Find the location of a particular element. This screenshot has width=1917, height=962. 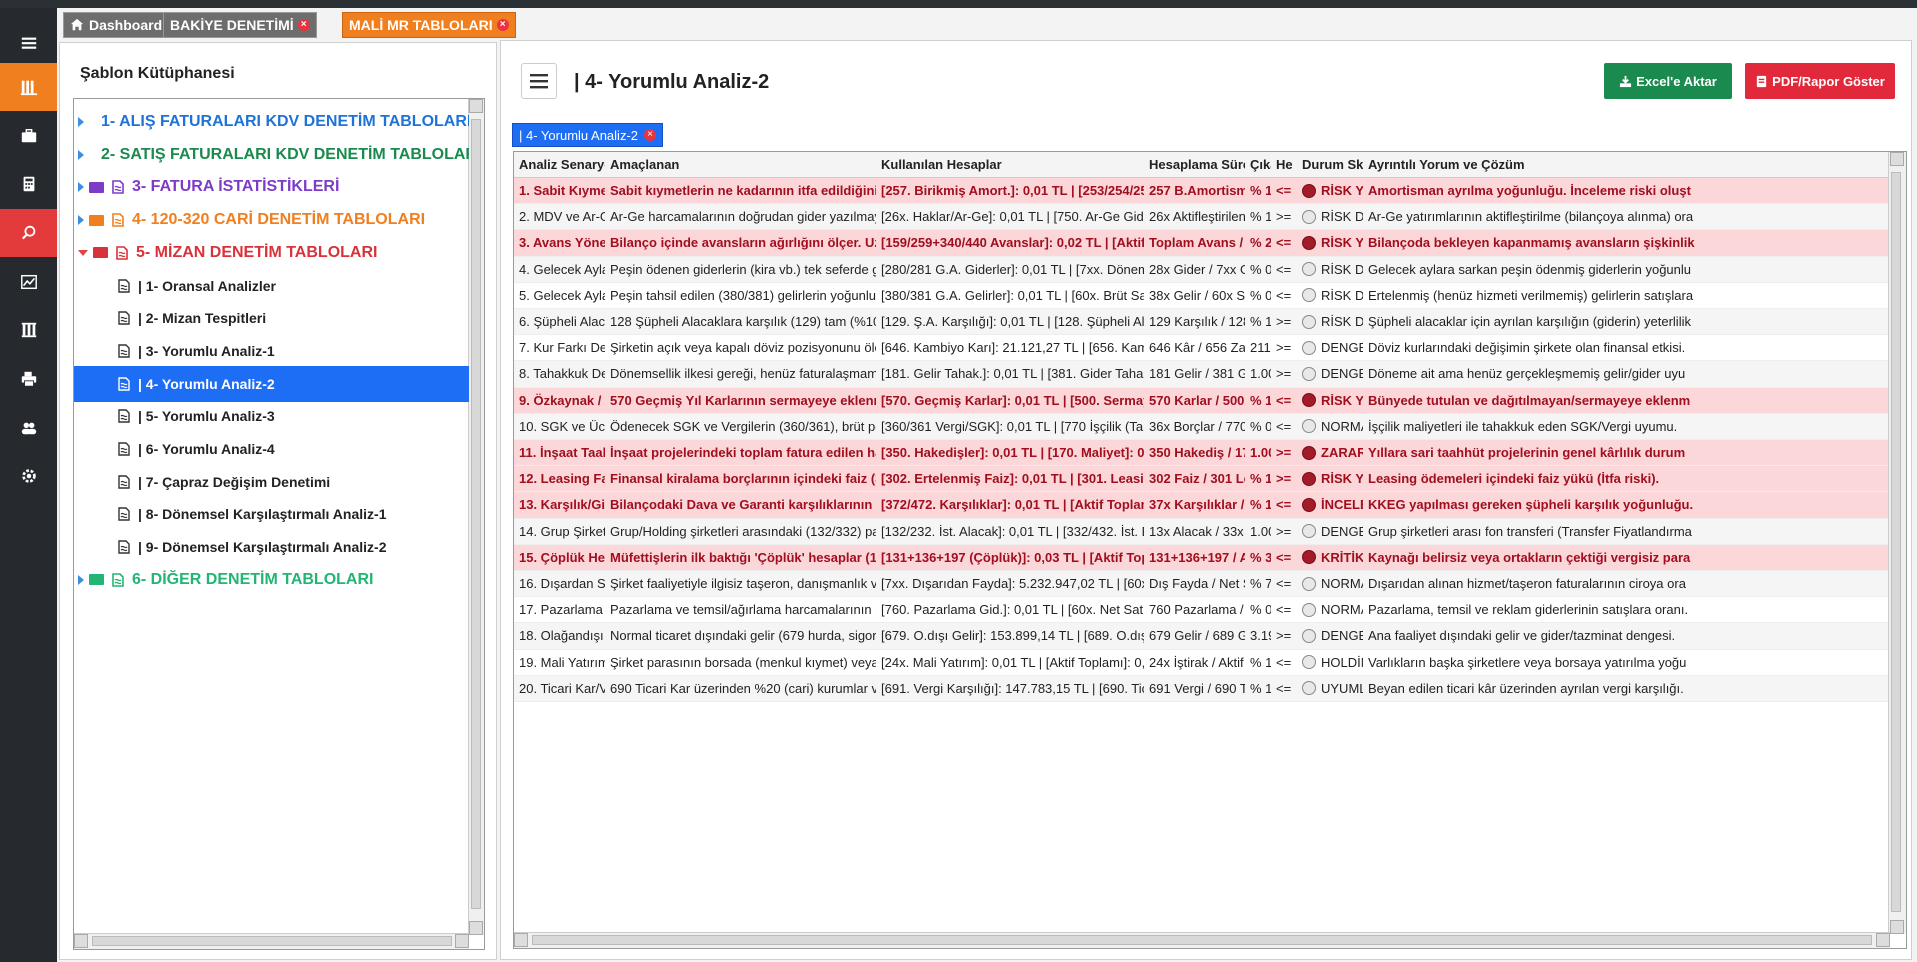

cell-text: % 1( is located at coordinates (1260, 217).